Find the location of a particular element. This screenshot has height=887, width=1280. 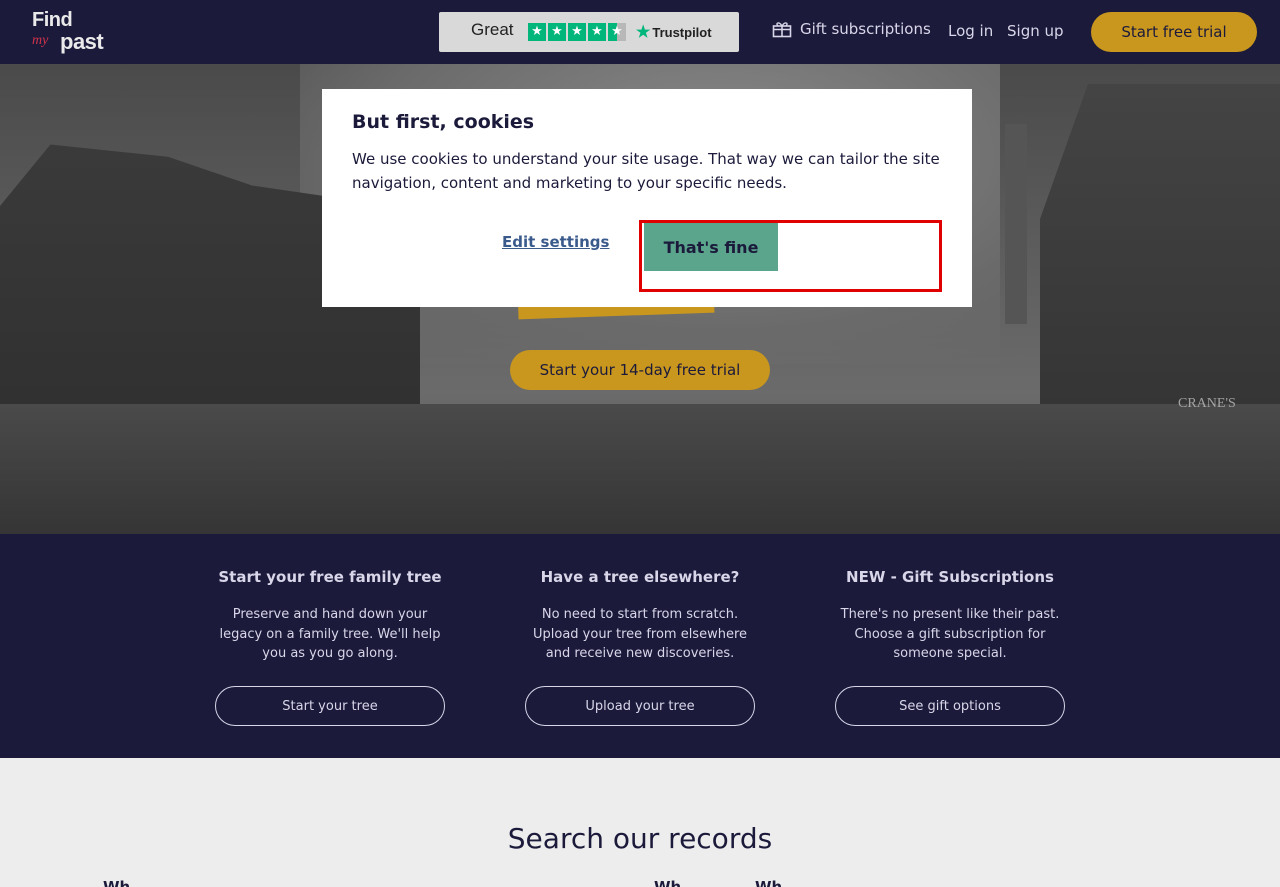

logo-past: past is located at coordinates (82, 41).